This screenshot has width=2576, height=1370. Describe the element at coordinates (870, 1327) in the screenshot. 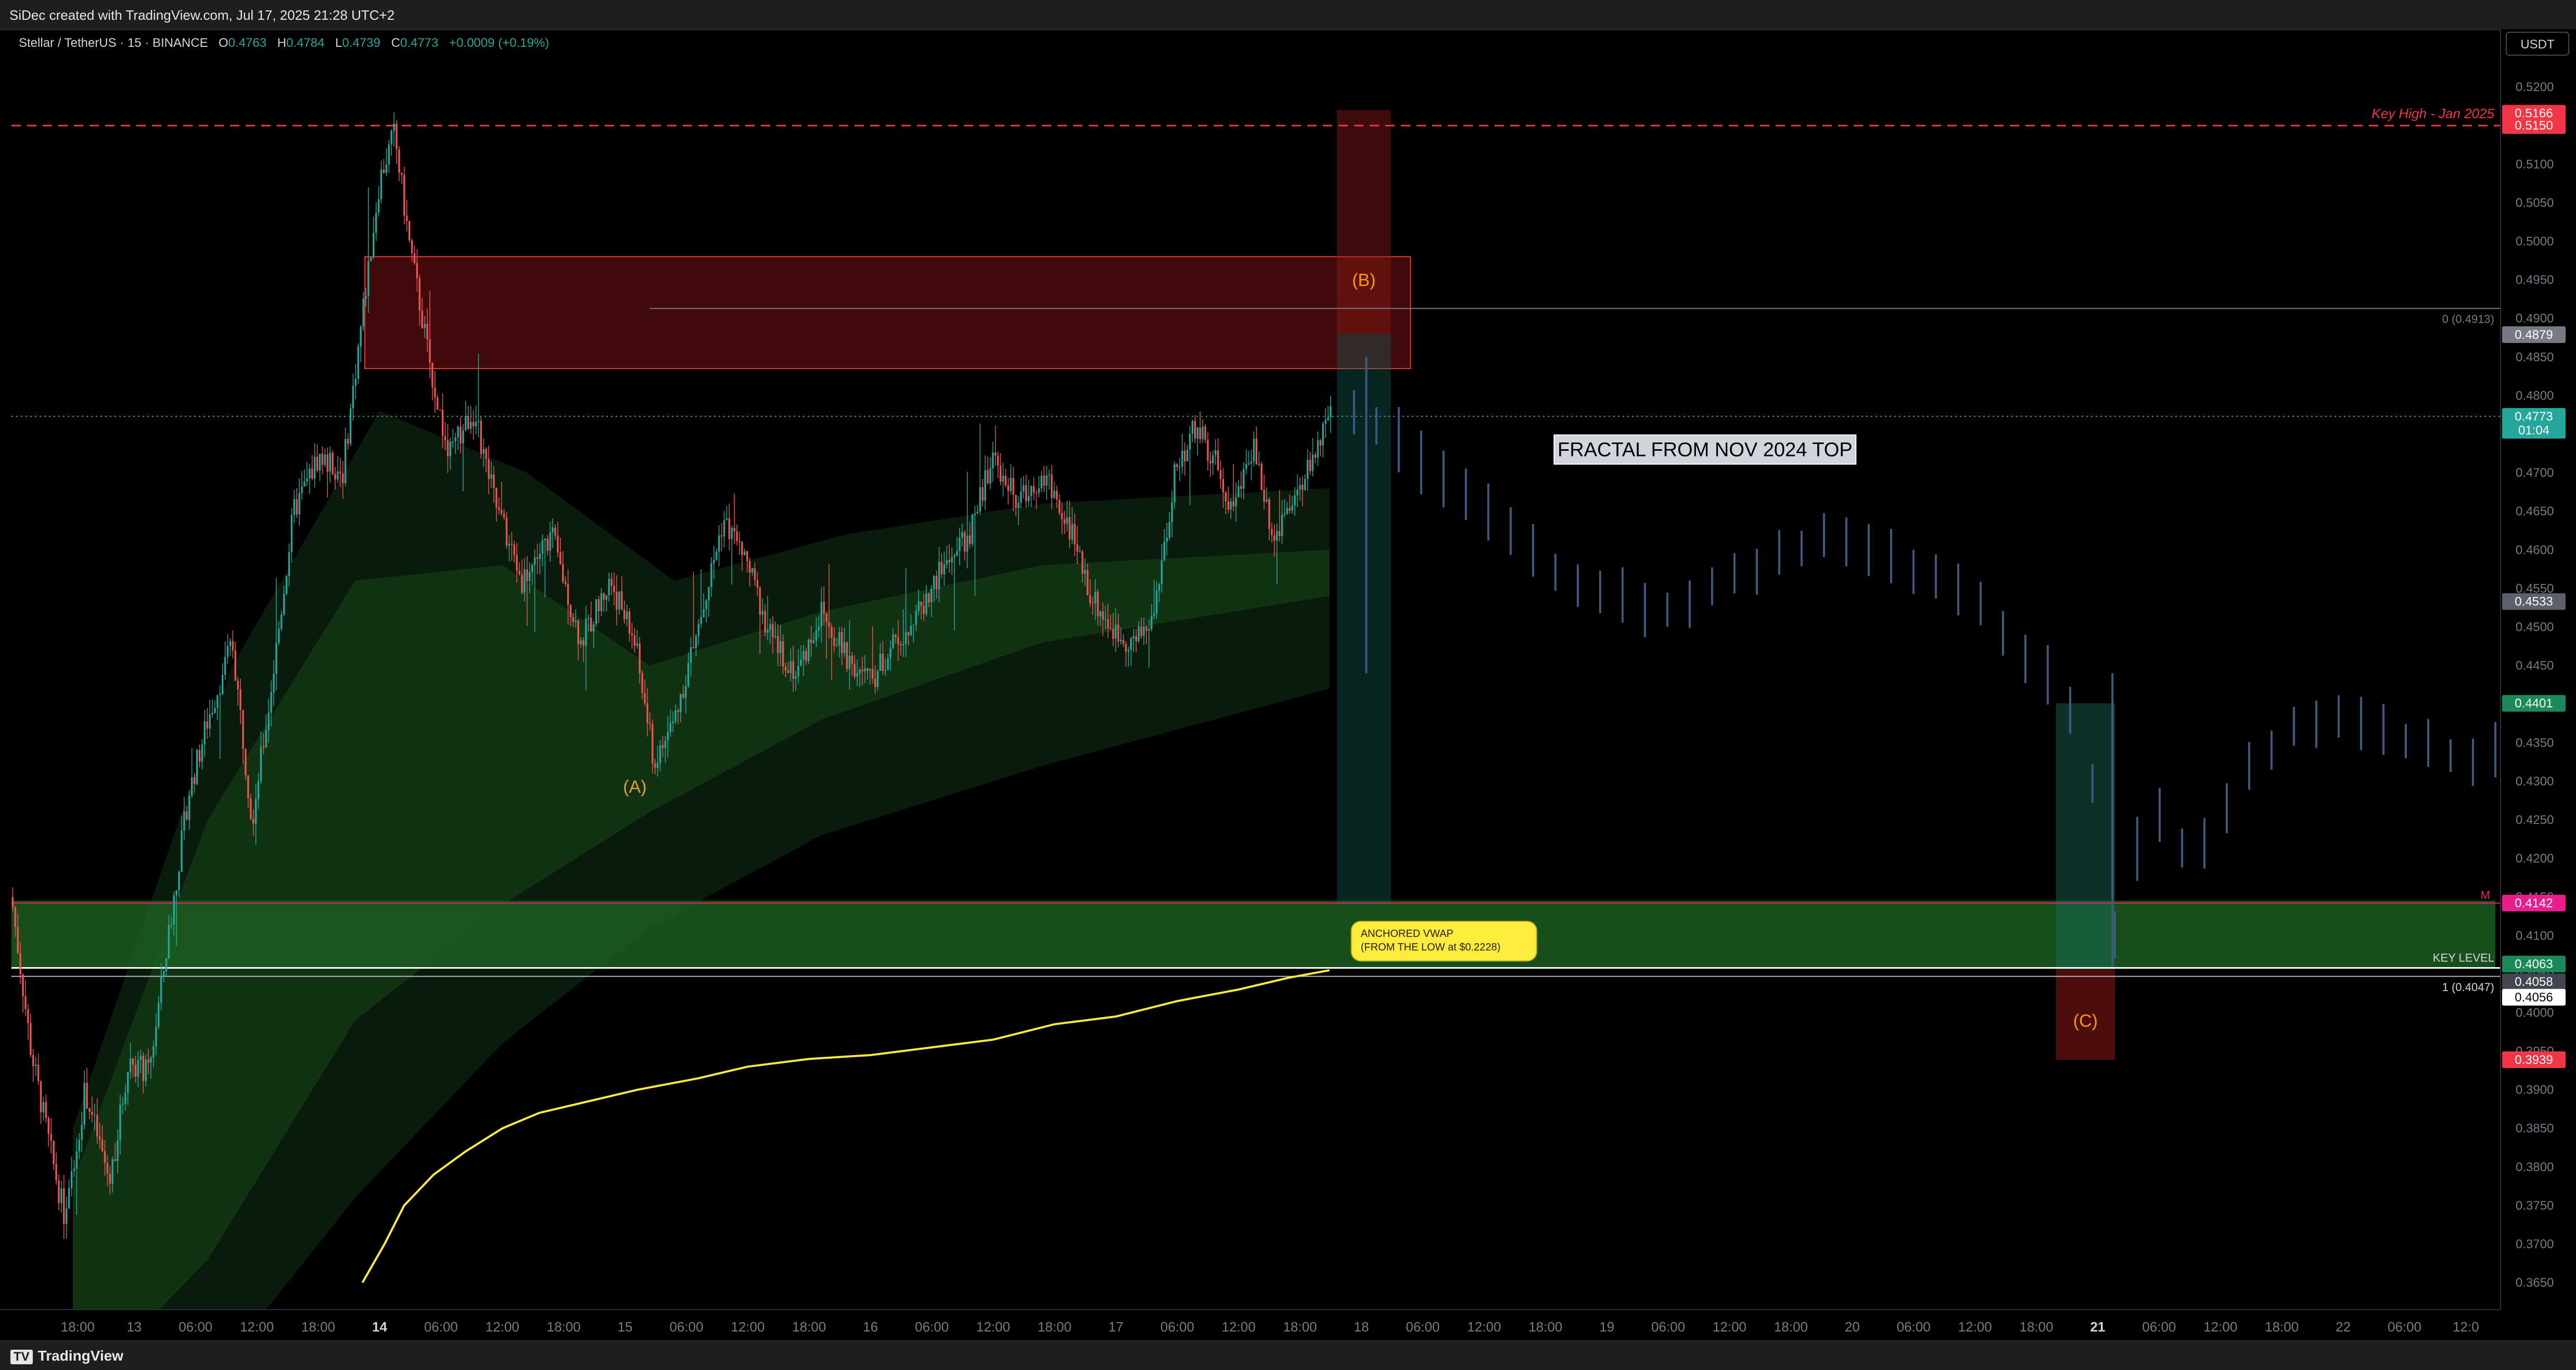

I see `time-tick-label: 16` at that location.